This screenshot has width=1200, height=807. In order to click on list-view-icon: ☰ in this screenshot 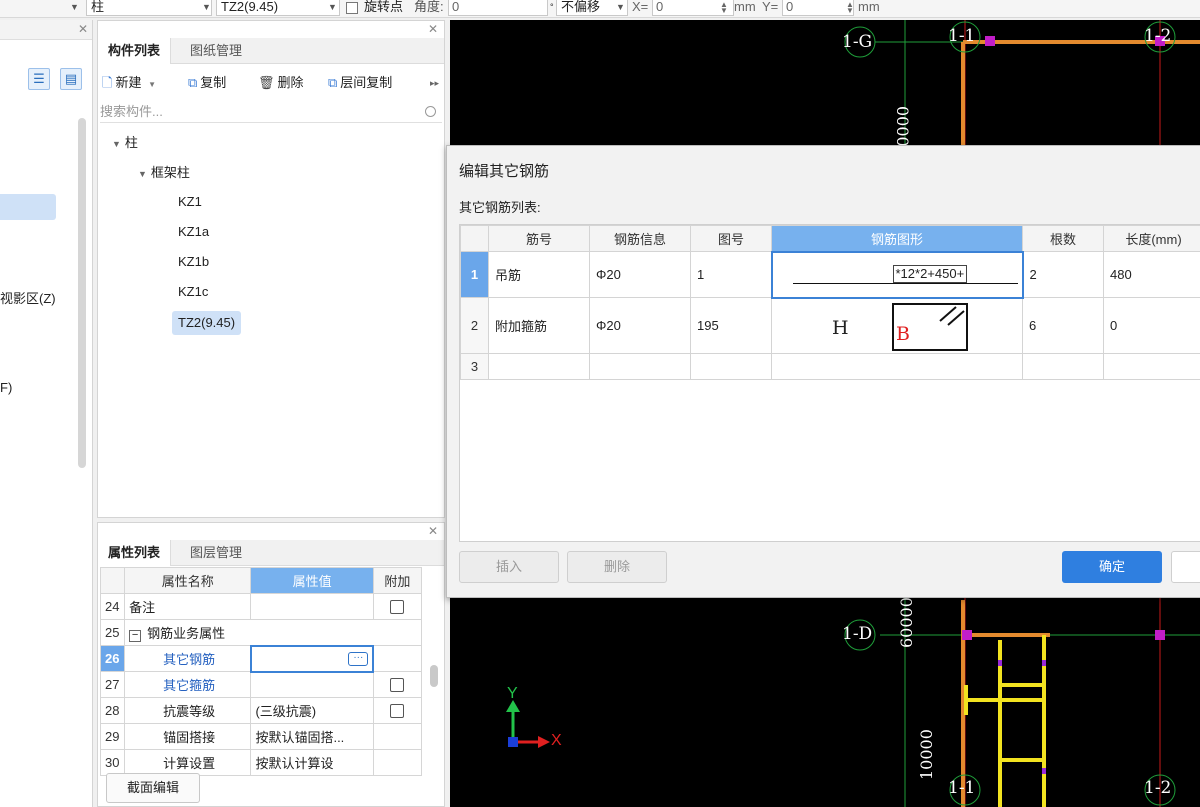, I will do `click(39, 79)`.